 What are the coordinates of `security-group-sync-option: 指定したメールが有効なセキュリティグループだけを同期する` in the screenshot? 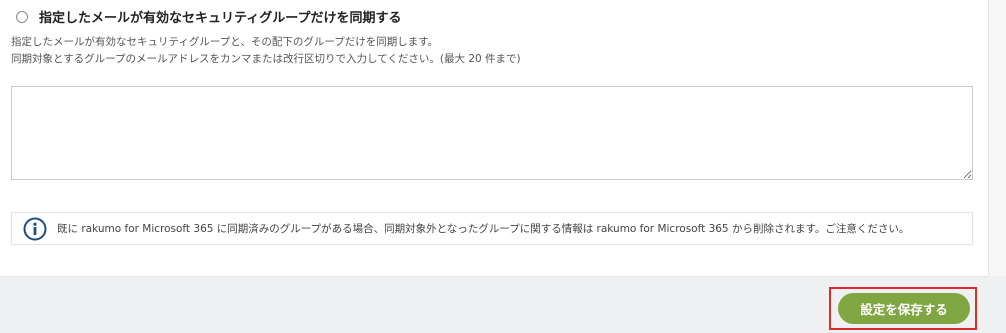 It's located at (208, 16).